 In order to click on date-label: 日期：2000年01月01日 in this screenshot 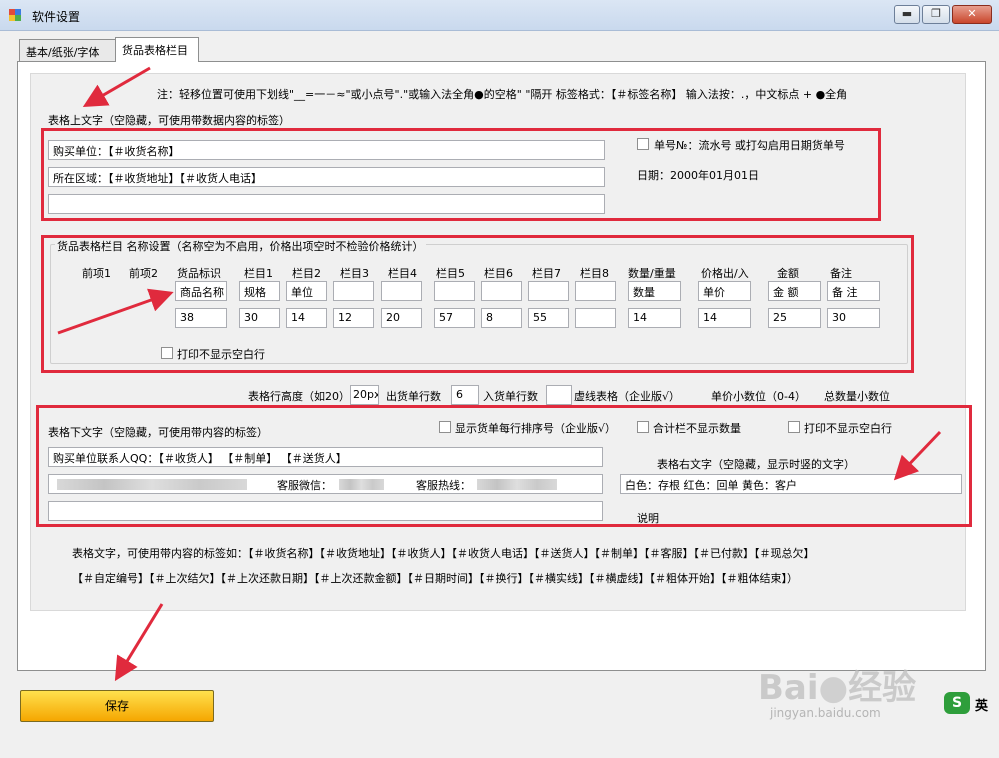, I will do `click(698, 175)`.